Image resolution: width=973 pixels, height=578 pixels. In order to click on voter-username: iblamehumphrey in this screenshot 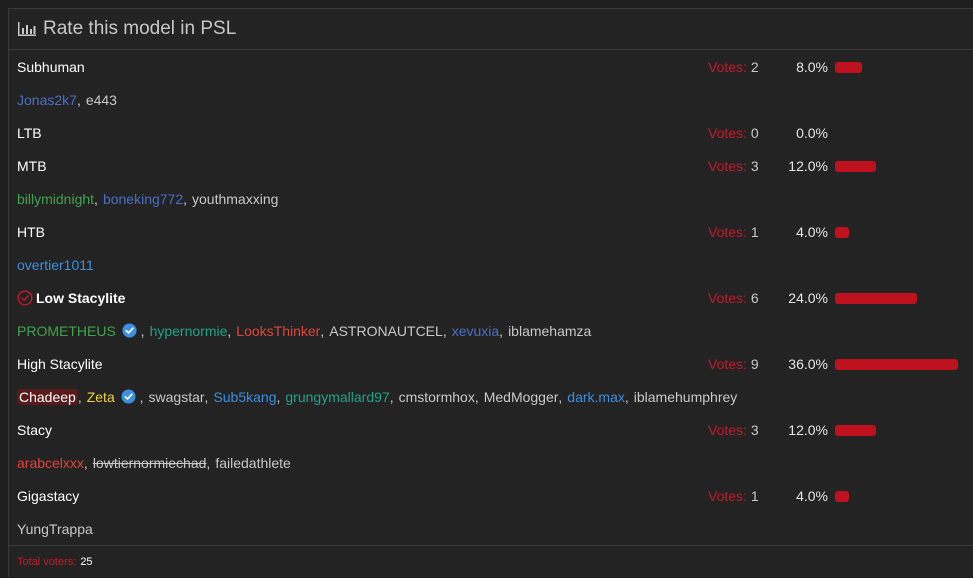, I will do `click(686, 397)`.